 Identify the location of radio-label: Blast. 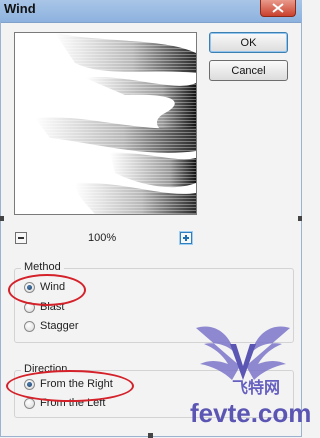
(52, 307).